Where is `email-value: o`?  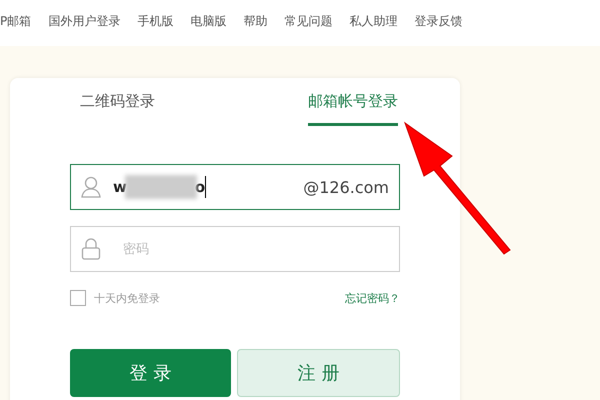 email-value: o is located at coordinates (200, 187).